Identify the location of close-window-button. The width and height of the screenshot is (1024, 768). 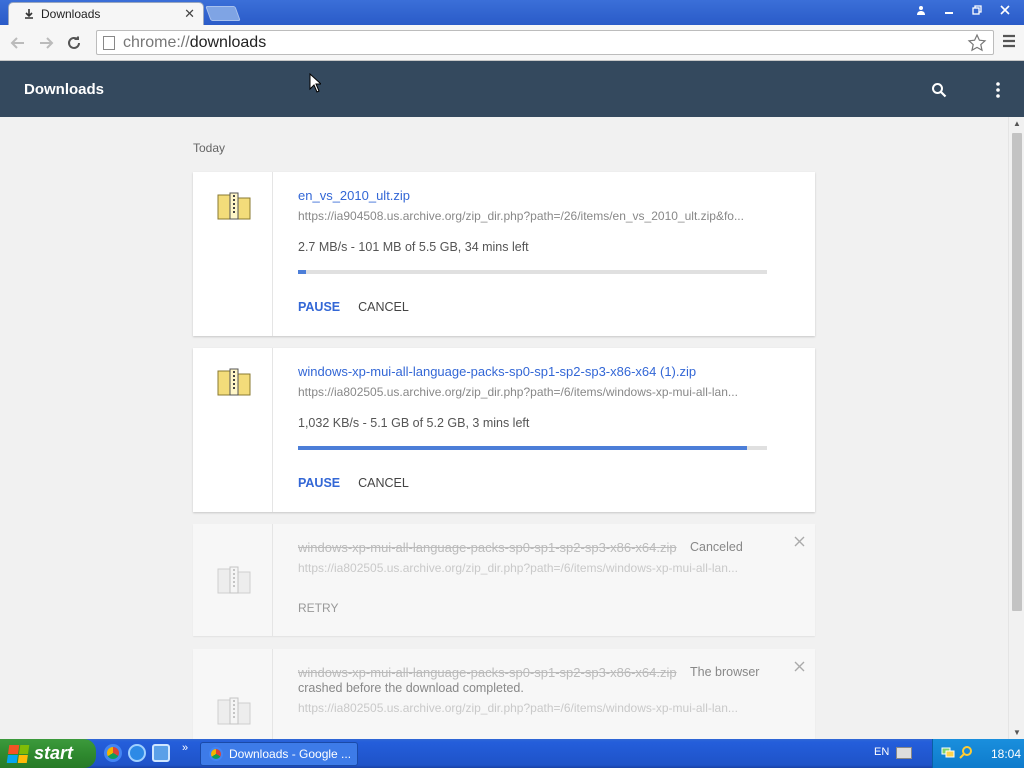
(1005, 10).